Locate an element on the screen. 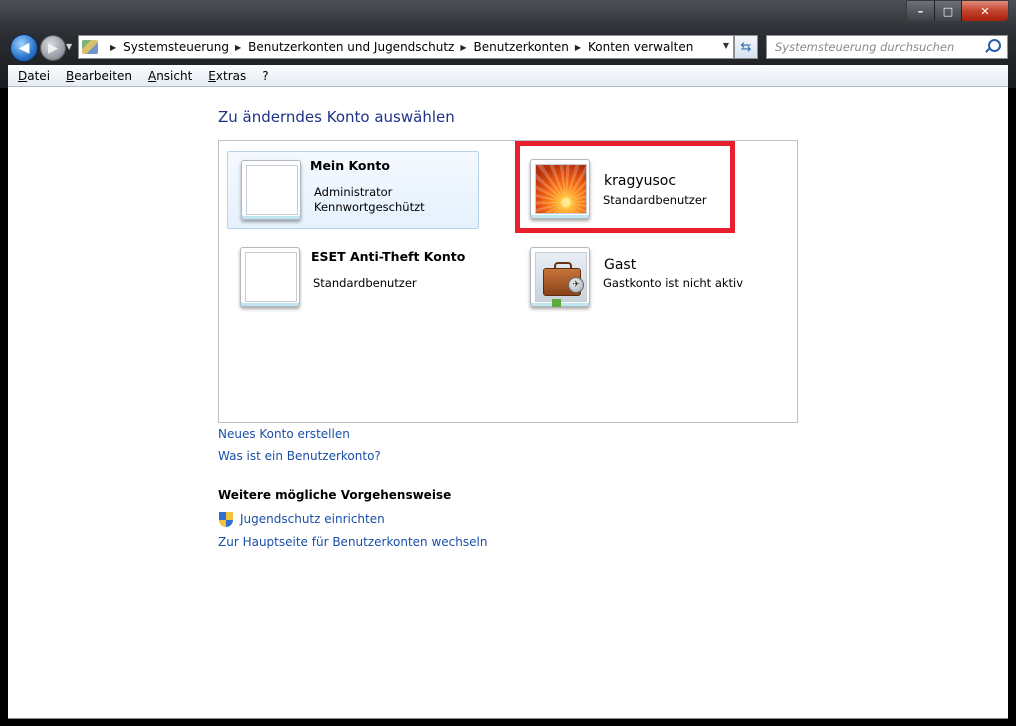 This screenshot has width=1016, height=726. highlight-box is located at coordinates (625, 187).